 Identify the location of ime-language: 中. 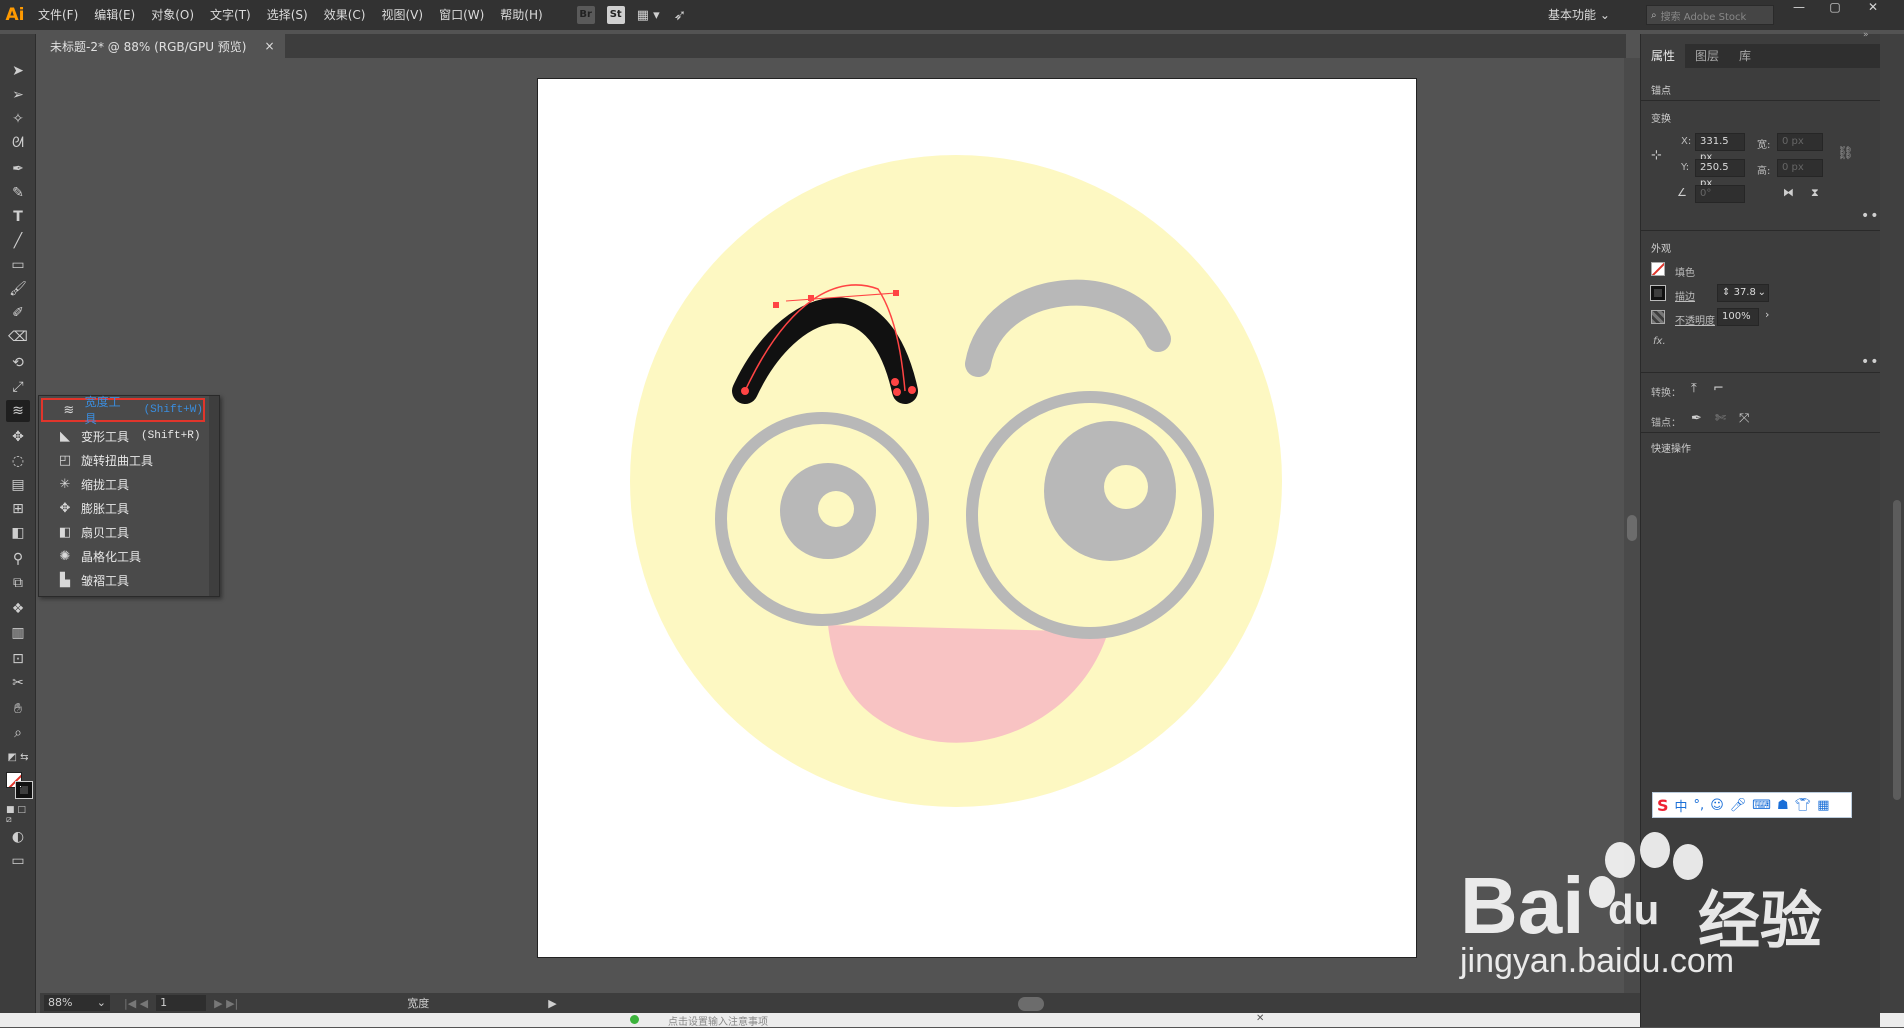
(1681, 805).